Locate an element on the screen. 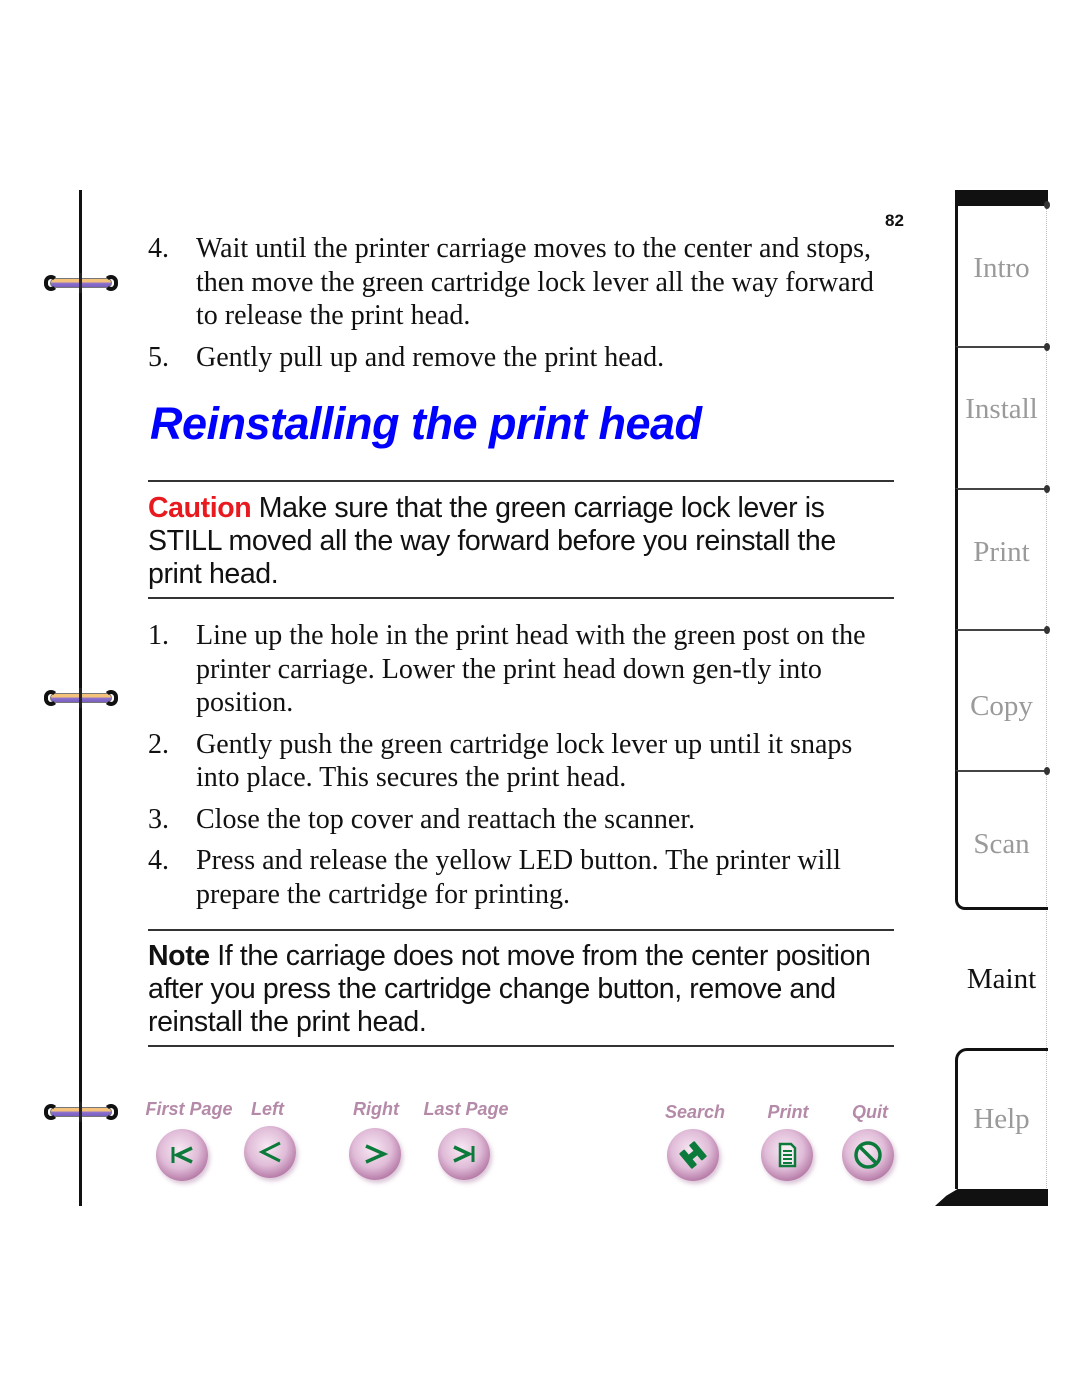  page-number: 82 is located at coordinates (894, 220).